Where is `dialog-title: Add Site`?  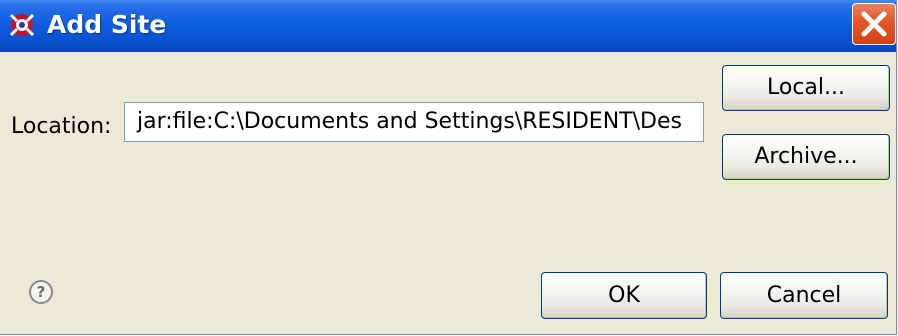
dialog-title: Add Site is located at coordinates (107, 24).